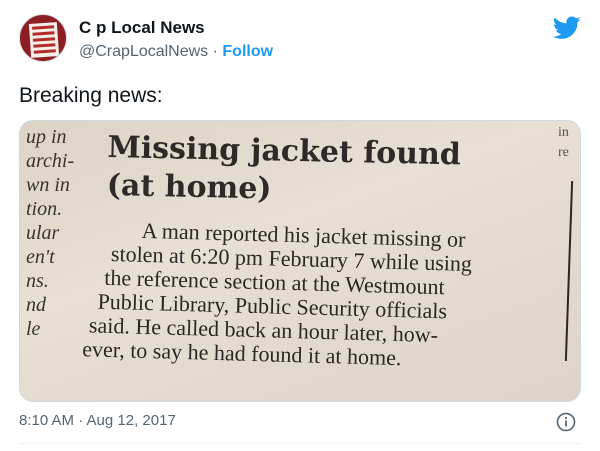 This screenshot has height=451, width=600. What do you see at coordinates (142, 28) in the screenshot?
I see `author-display-name: C p Local News` at bounding box center [142, 28].